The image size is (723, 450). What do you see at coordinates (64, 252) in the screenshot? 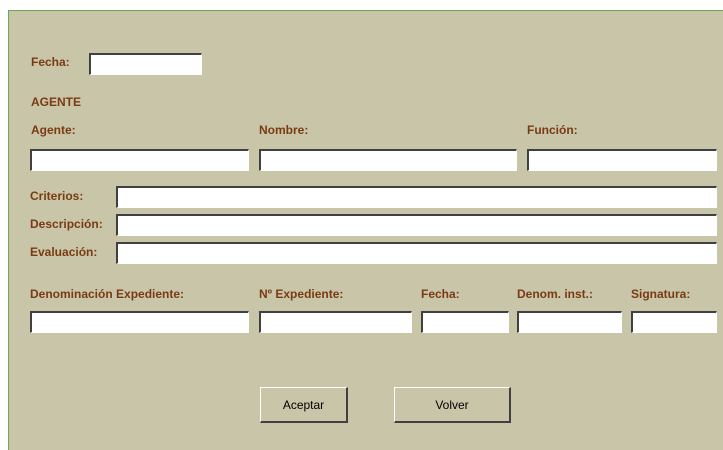
I see `evaluacion-label: Evaluación:` at bounding box center [64, 252].